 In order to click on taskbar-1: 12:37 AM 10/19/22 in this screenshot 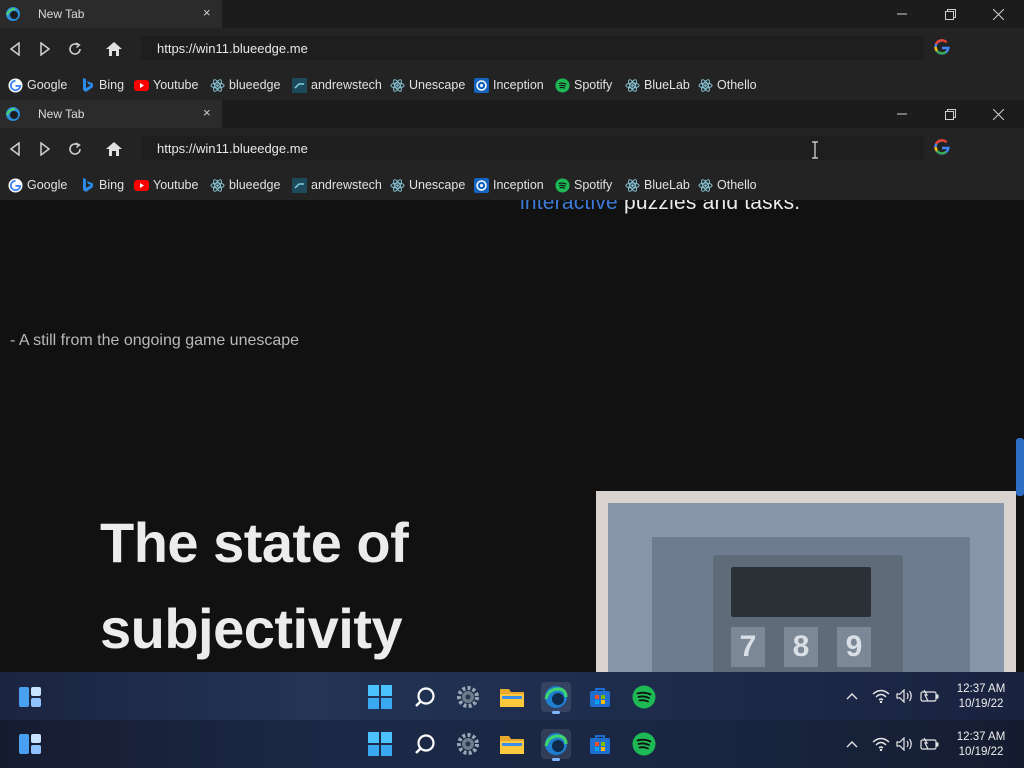, I will do `click(512, 696)`.